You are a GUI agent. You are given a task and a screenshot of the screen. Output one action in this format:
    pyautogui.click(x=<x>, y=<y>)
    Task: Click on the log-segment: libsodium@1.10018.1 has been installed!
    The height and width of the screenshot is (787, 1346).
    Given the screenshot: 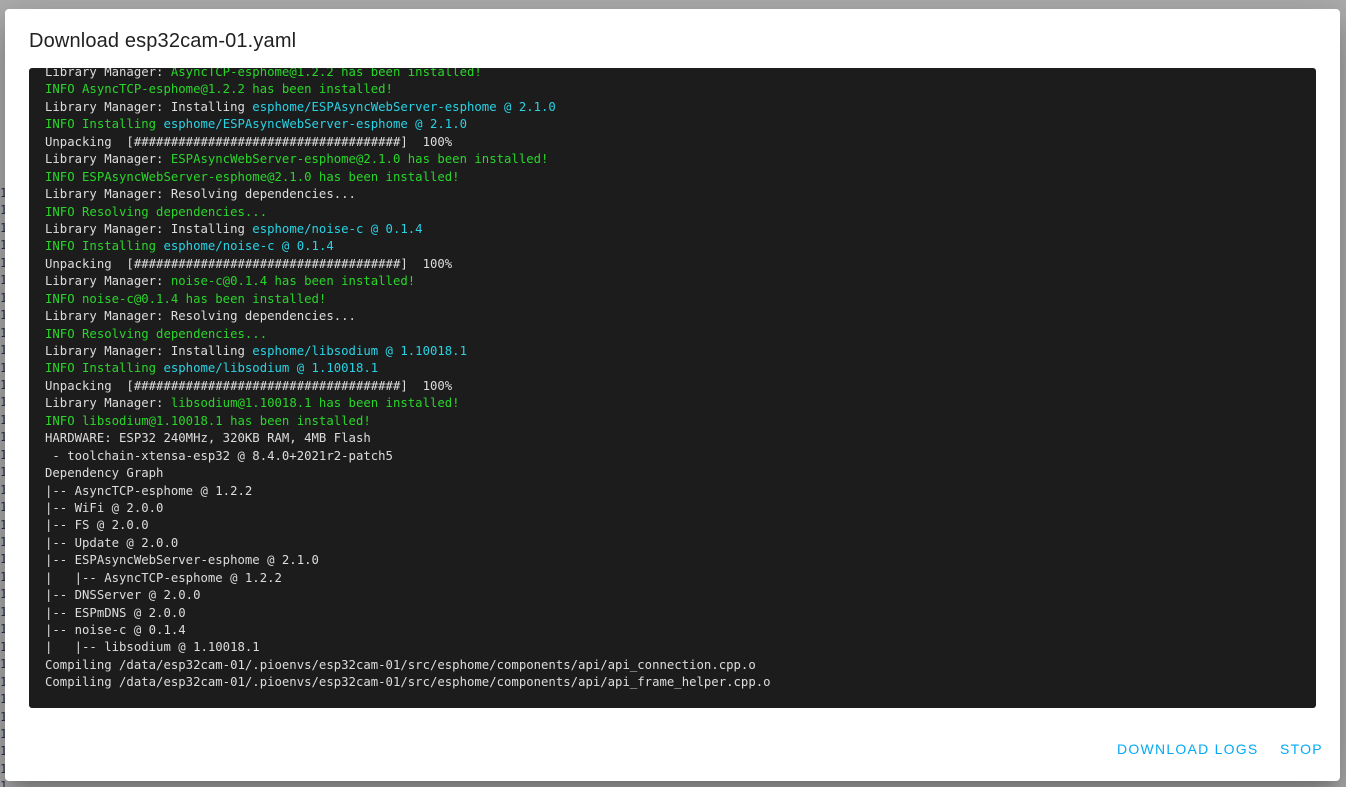 What is the action you would take?
    pyautogui.click(x=315, y=403)
    